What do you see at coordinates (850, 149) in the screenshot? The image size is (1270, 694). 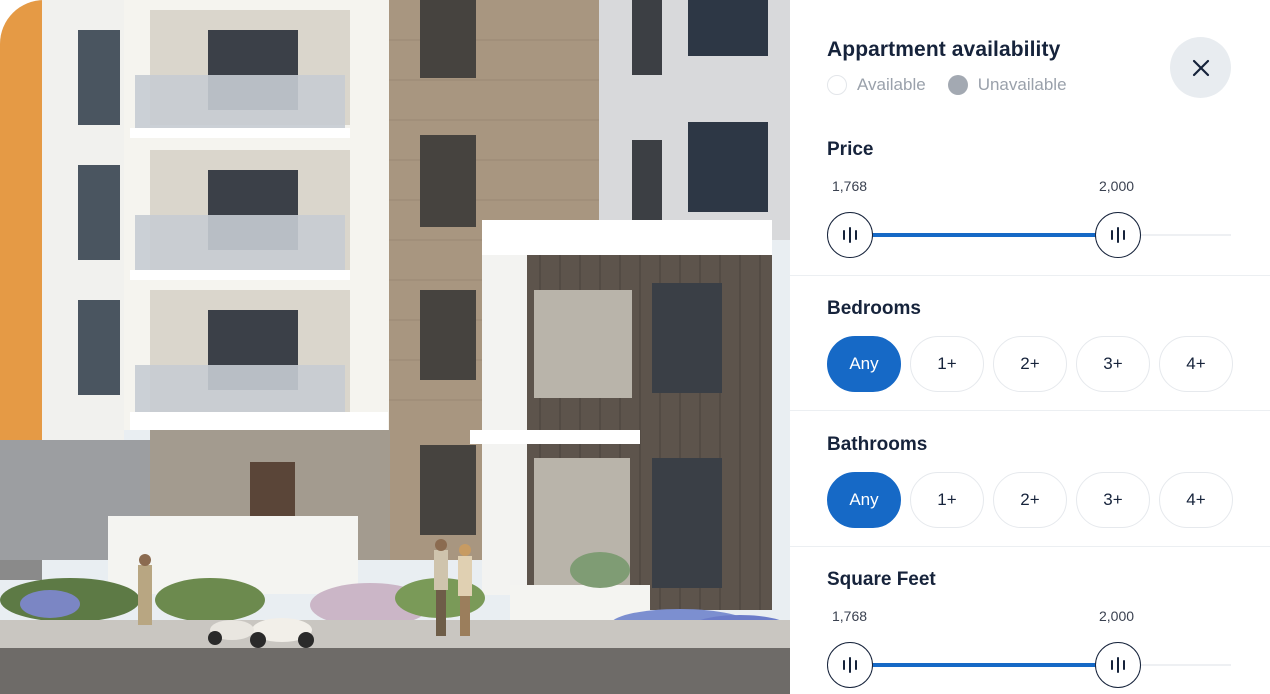 I see `price-title: Price` at bounding box center [850, 149].